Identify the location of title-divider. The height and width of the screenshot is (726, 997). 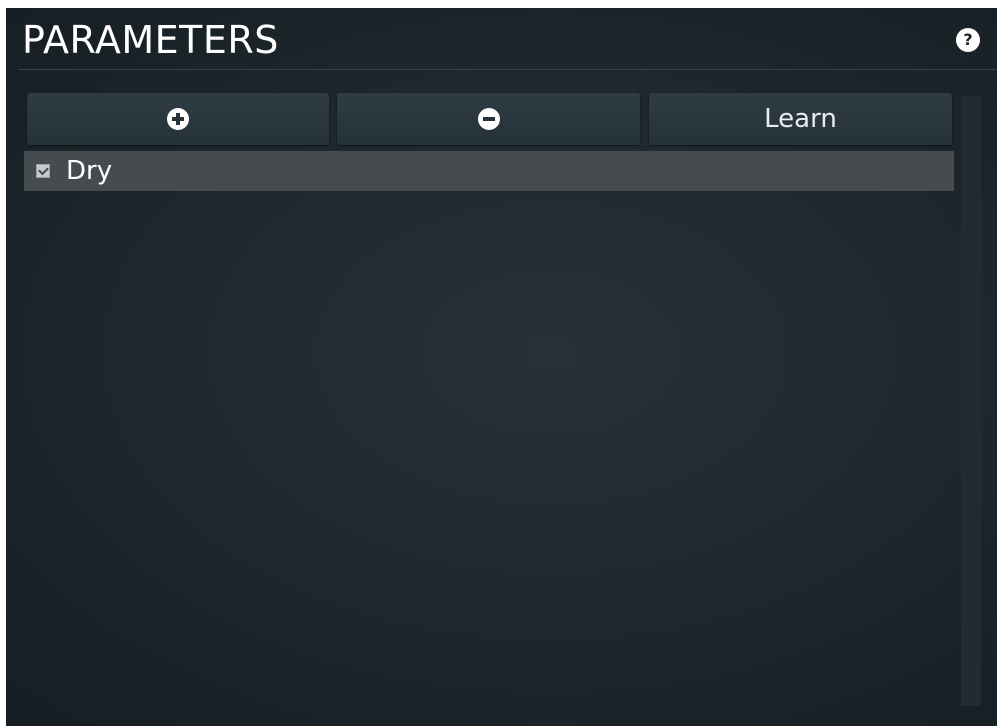
(507, 69).